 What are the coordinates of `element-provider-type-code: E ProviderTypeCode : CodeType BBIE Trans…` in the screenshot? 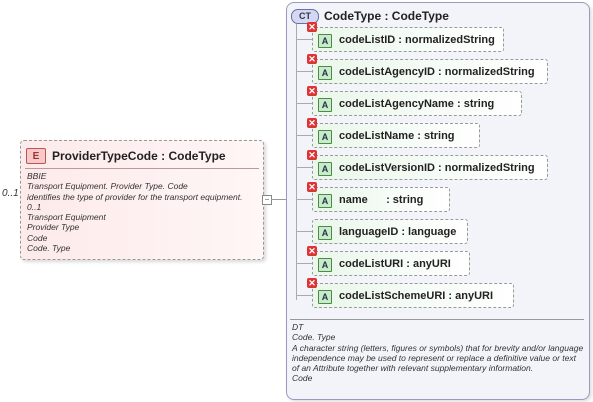 It's located at (142, 200).